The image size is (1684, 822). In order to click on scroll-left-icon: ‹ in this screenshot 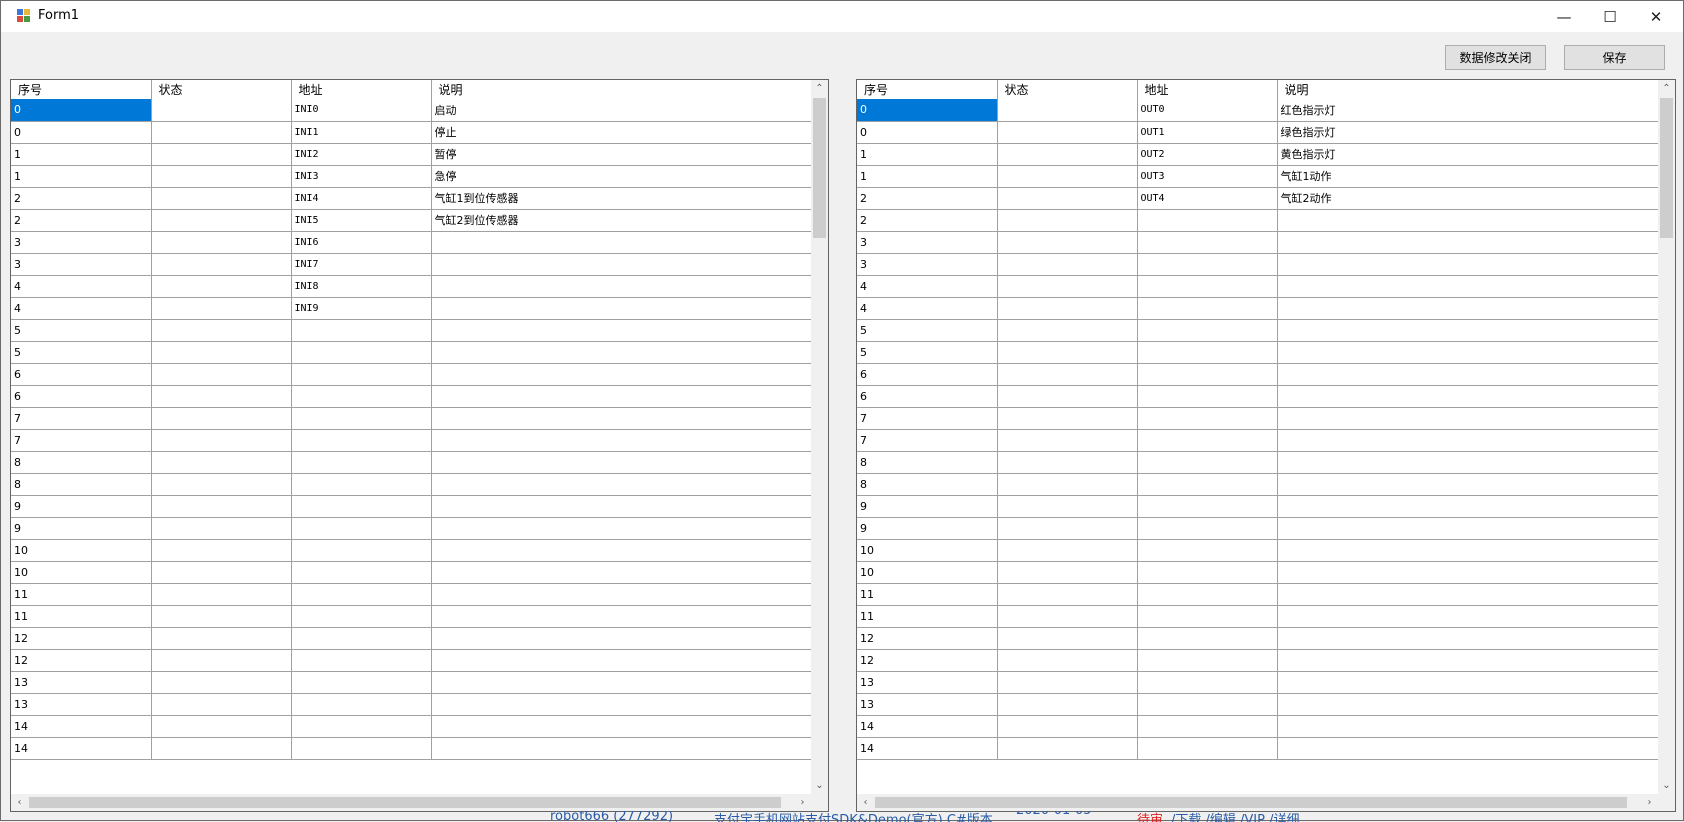, I will do `click(19, 802)`.